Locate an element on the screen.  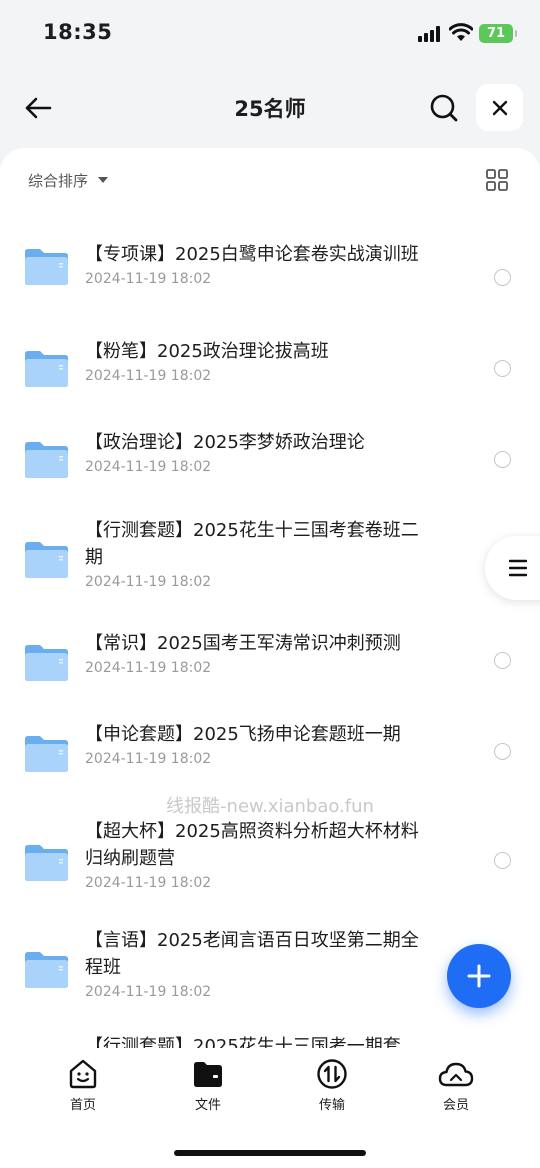
file-name: 【超大杯】2025高照资料分析超大杯材料归纳刷题营 is located at coordinates (252, 845).